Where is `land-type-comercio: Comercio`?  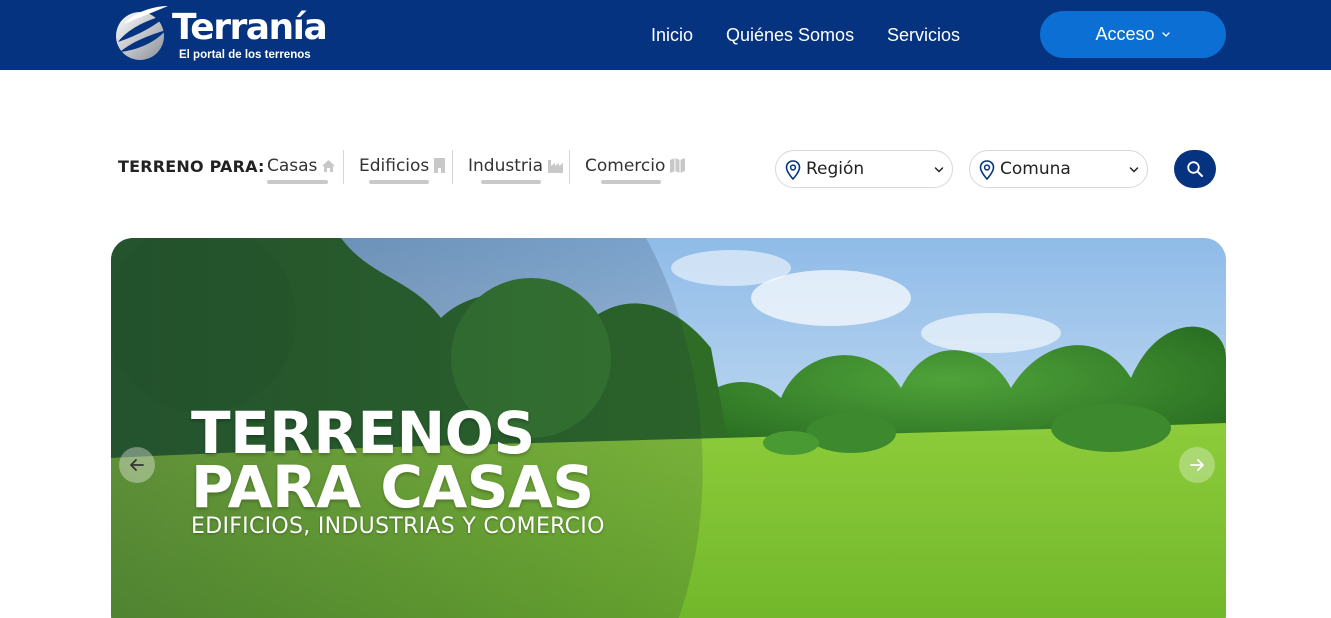
land-type-comercio: Comercio is located at coordinates (635, 171).